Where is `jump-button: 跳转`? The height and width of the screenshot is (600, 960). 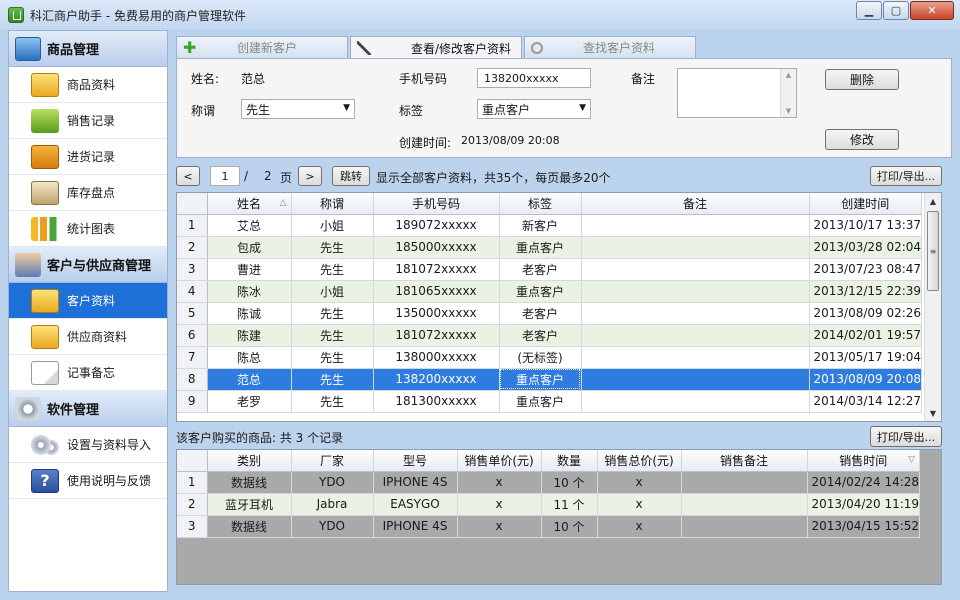 jump-button: 跳转 is located at coordinates (351, 176).